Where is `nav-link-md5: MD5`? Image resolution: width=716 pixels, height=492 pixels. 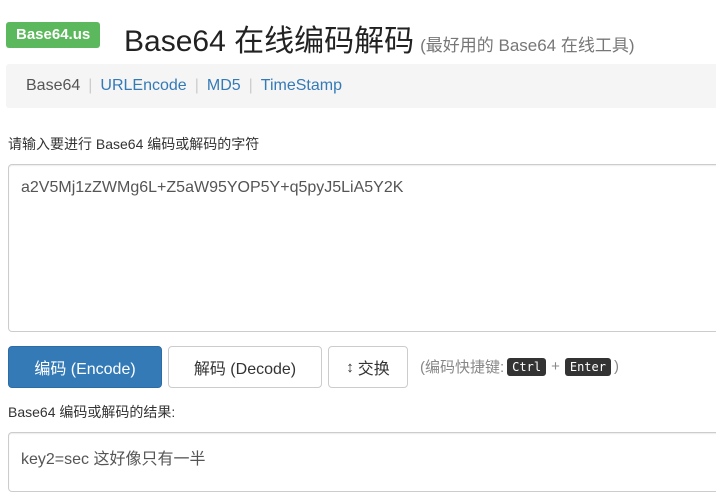 nav-link-md5: MD5 is located at coordinates (224, 86).